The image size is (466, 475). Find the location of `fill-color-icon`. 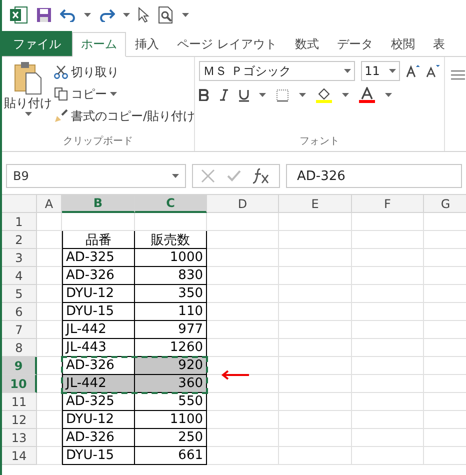

fill-color-icon is located at coordinates (324, 95).